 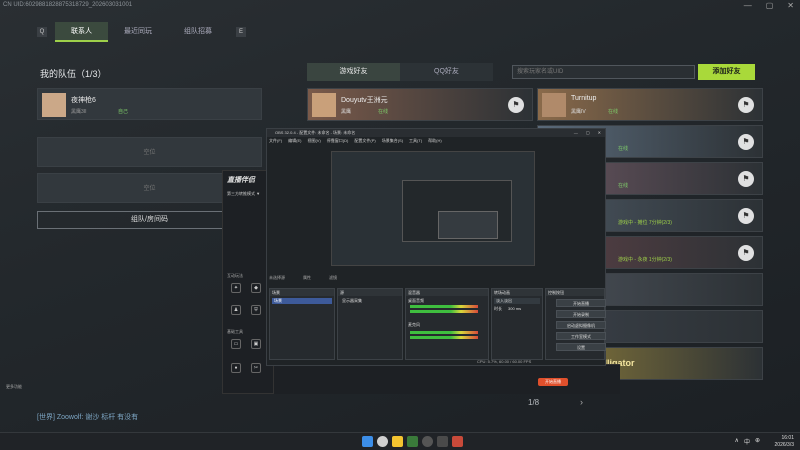 I want to click on virtual-camera-button: 启动虚拟摄像机, so click(x=581, y=325).